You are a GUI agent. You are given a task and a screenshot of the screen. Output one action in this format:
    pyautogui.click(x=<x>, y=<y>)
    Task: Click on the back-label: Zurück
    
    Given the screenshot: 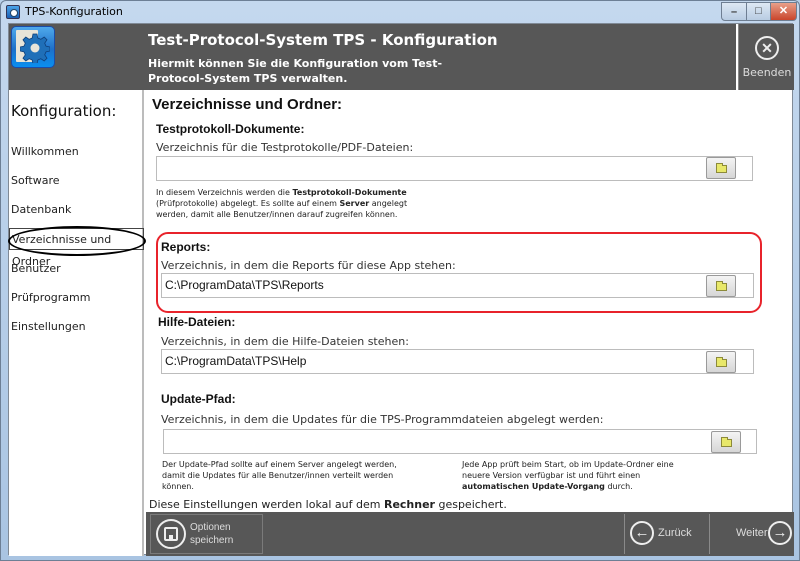 What is the action you would take?
    pyautogui.click(x=675, y=533)
    